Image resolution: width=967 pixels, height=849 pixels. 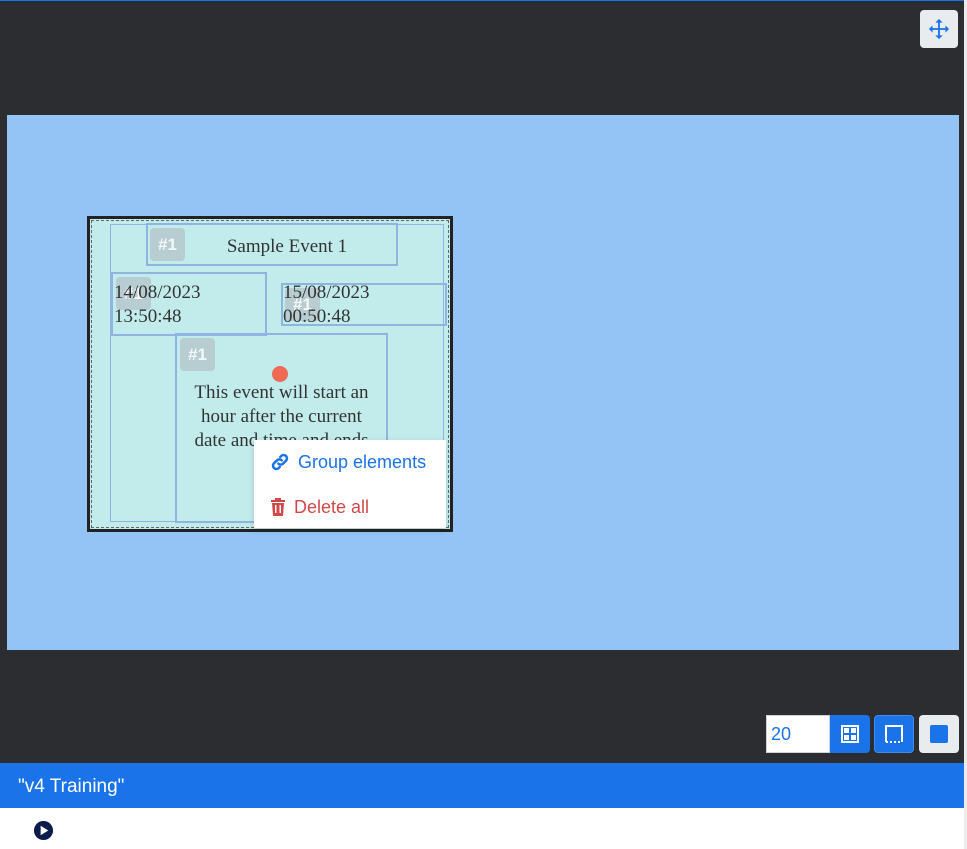 I want to click on start-date-element: #1 14/08/2023 13:50:48, so click(x=189, y=304).